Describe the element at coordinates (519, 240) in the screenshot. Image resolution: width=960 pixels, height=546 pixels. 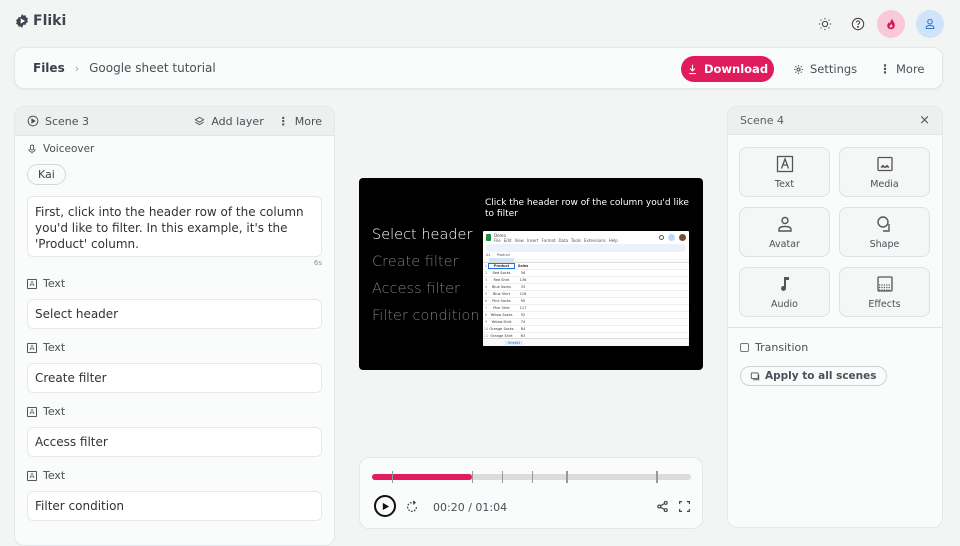
I see `sheet-menu-item: View` at that location.